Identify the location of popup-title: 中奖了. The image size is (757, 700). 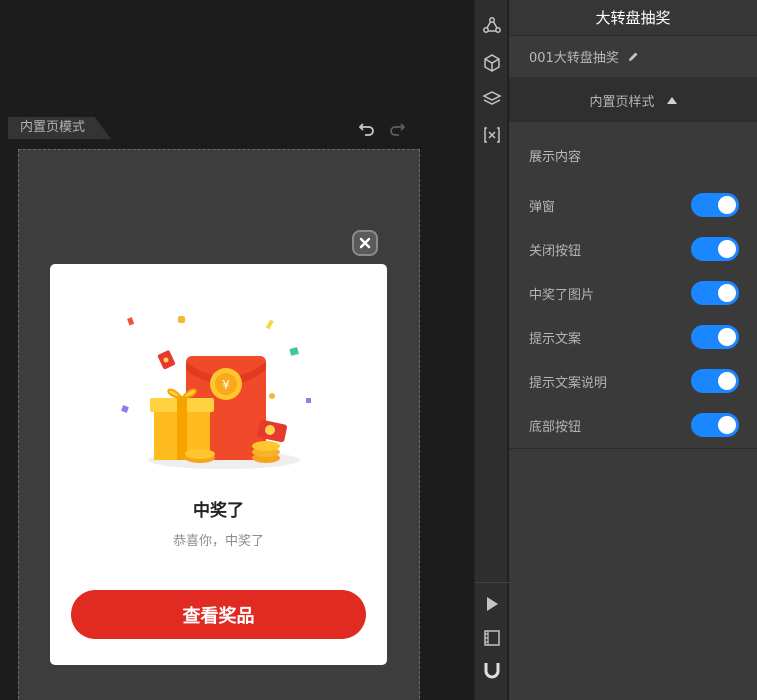
(218, 511).